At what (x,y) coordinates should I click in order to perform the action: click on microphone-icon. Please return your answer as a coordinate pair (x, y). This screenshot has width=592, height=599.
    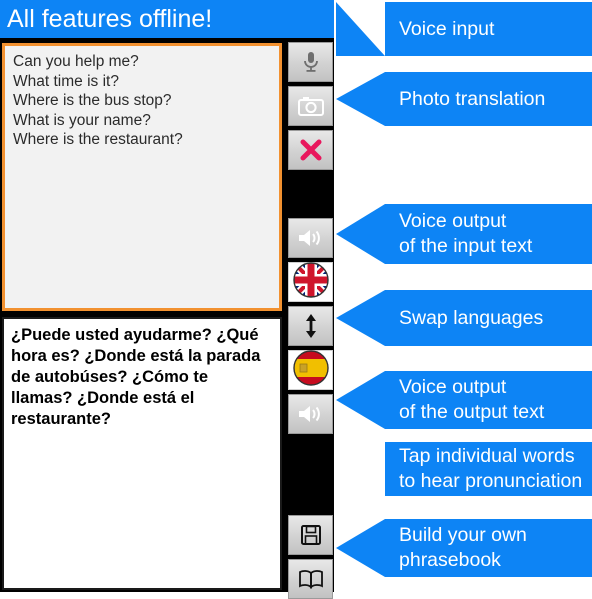
    Looking at the image, I should click on (311, 62).